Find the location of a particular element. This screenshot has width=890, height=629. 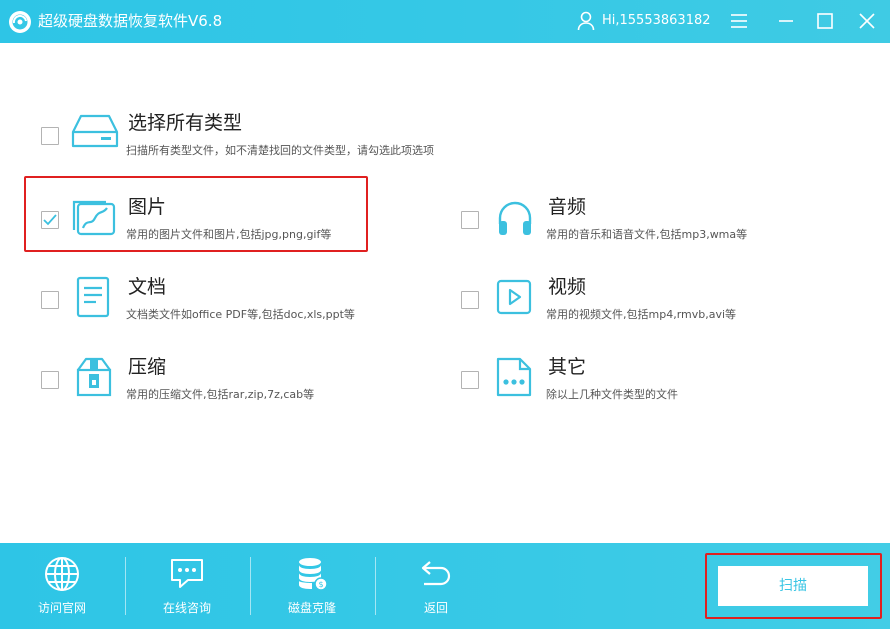

maximize-button is located at coordinates (825, 21).